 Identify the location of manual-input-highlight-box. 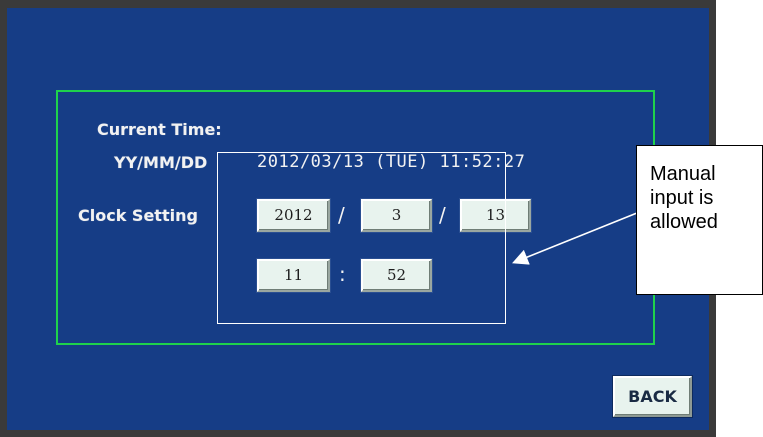
(361, 238).